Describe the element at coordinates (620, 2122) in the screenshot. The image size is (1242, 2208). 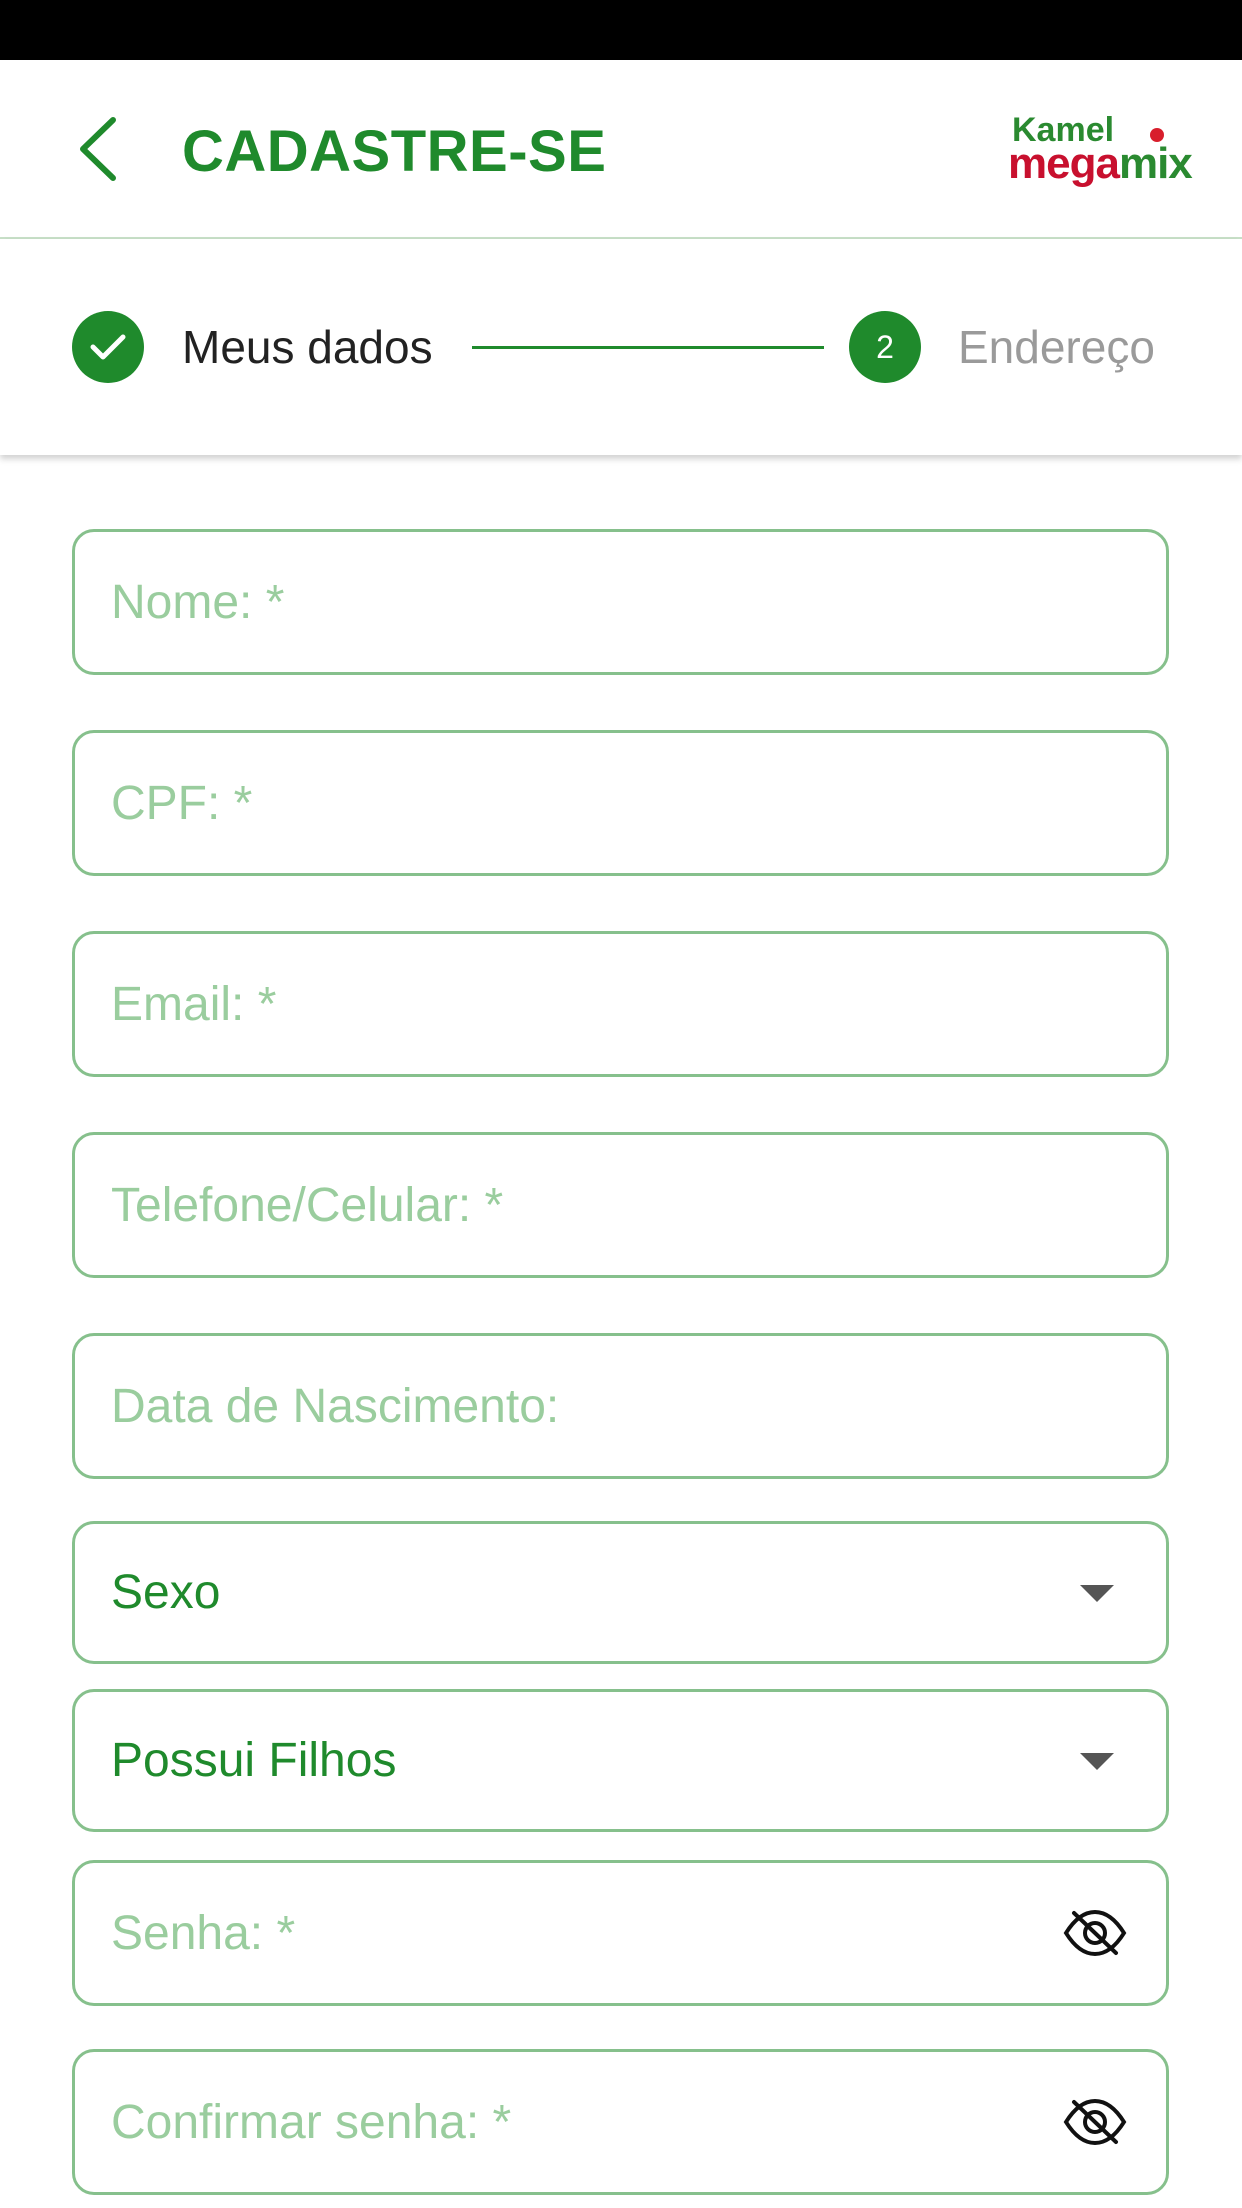
I see `confirm-password-field: Confirmar senha: *` at that location.